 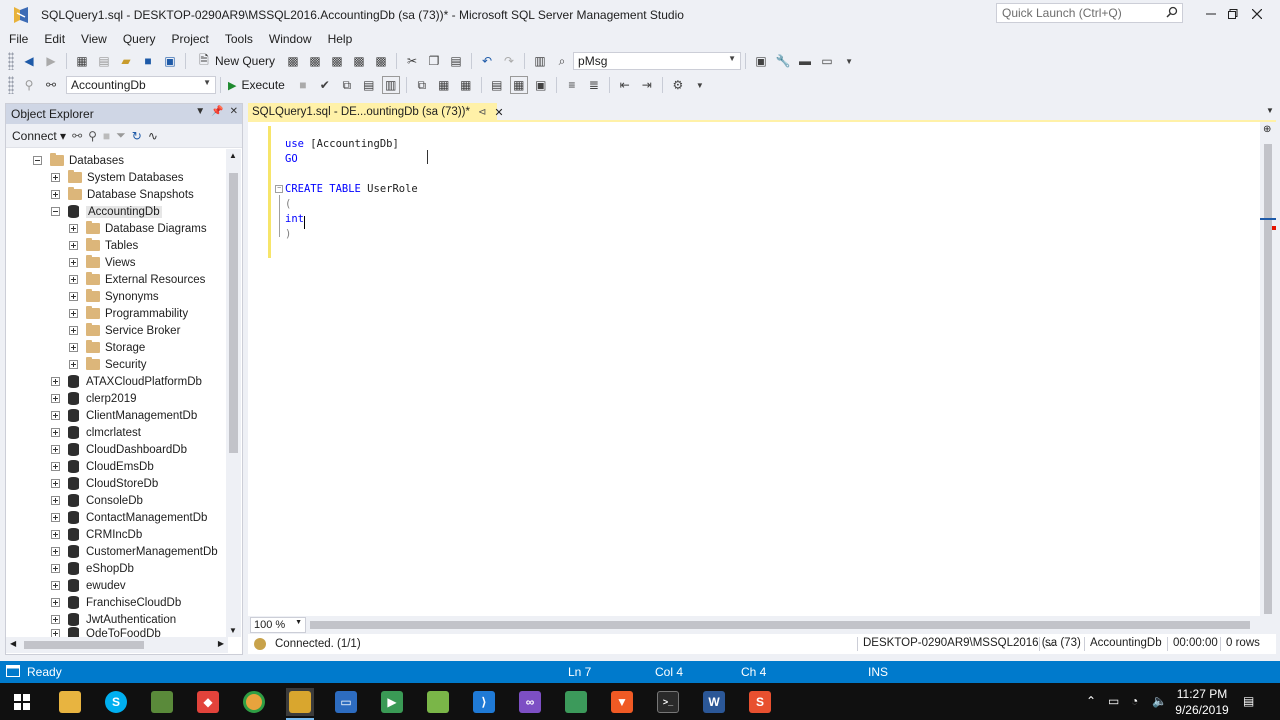 What do you see at coordinates (153, 136) in the screenshot?
I see `activity-icon: ∿` at bounding box center [153, 136].